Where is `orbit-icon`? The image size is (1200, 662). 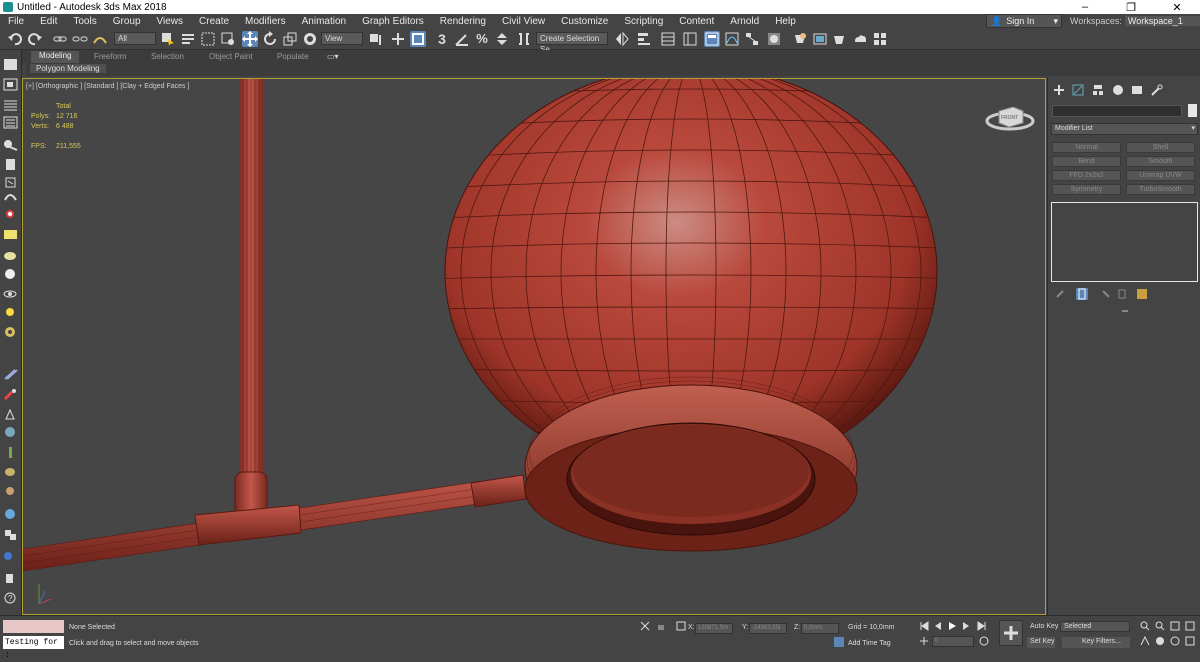 orbit-icon is located at coordinates (1175, 641).